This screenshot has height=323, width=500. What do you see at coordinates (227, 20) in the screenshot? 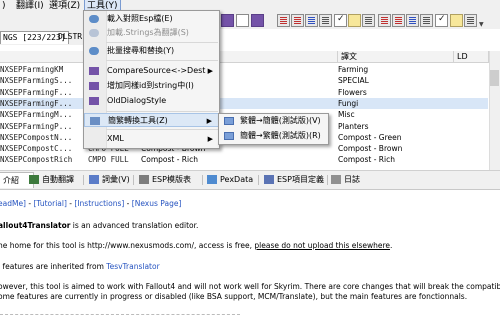
I see `toolbar-purple-button` at bounding box center [227, 20].